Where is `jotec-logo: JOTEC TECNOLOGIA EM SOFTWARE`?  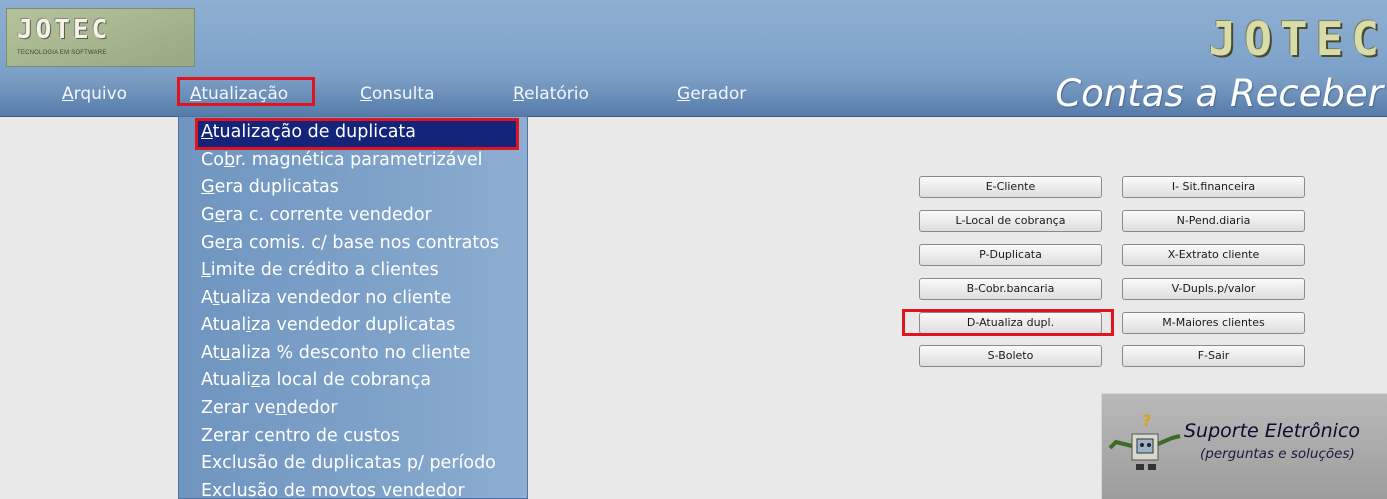
jotec-logo: JOTEC TECNOLOGIA EM SOFTWARE is located at coordinates (100, 37).